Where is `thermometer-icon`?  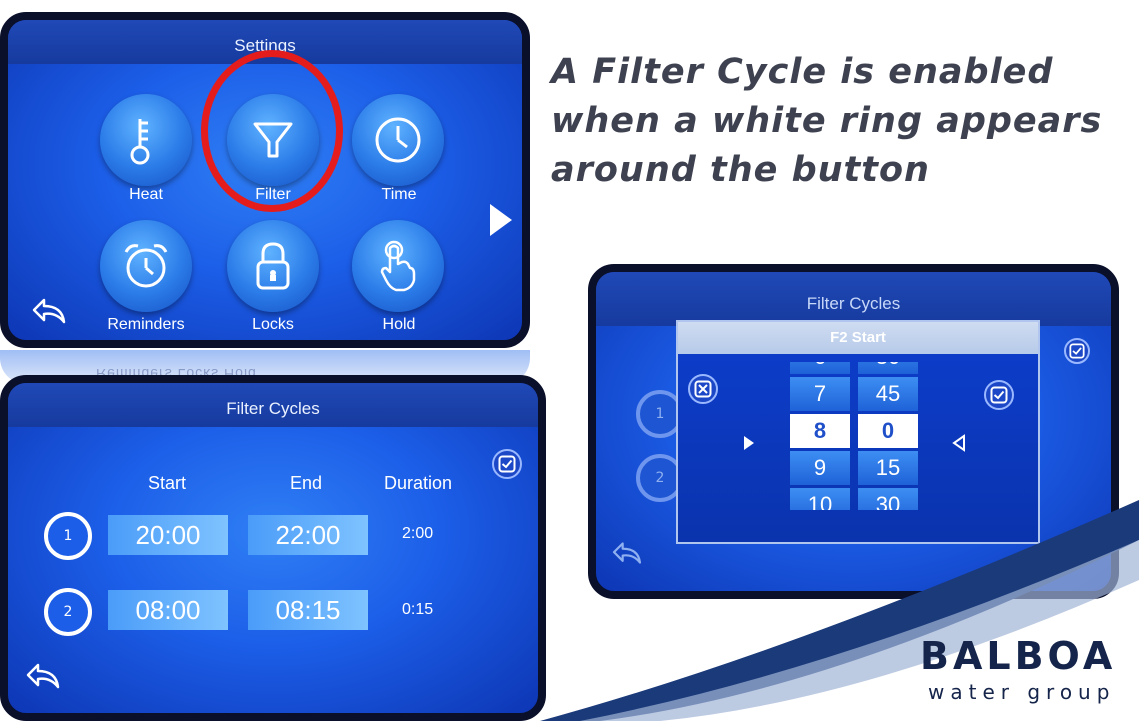 thermometer-icon is located at coordinates (140, 142).